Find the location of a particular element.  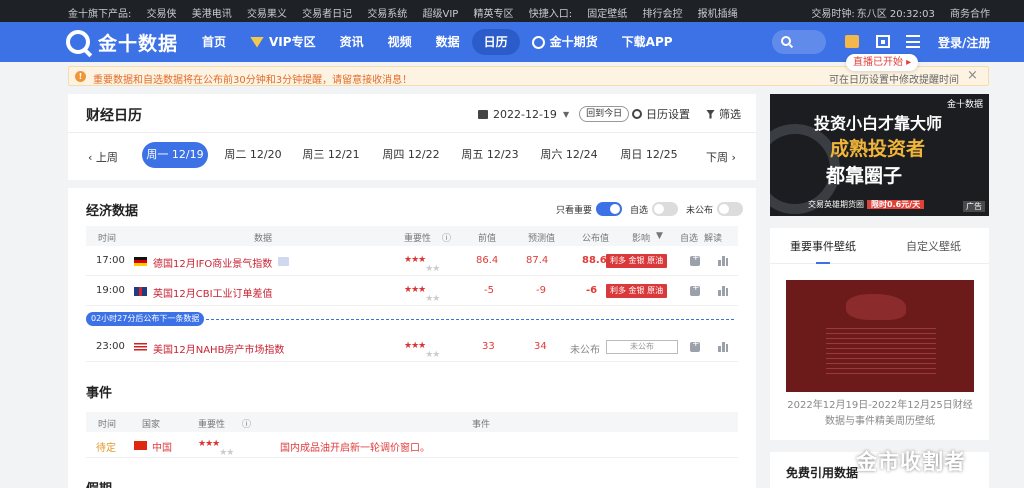

indicator-name: 德国12月IFO商业景气指数 is located at coordinates (212, 262).